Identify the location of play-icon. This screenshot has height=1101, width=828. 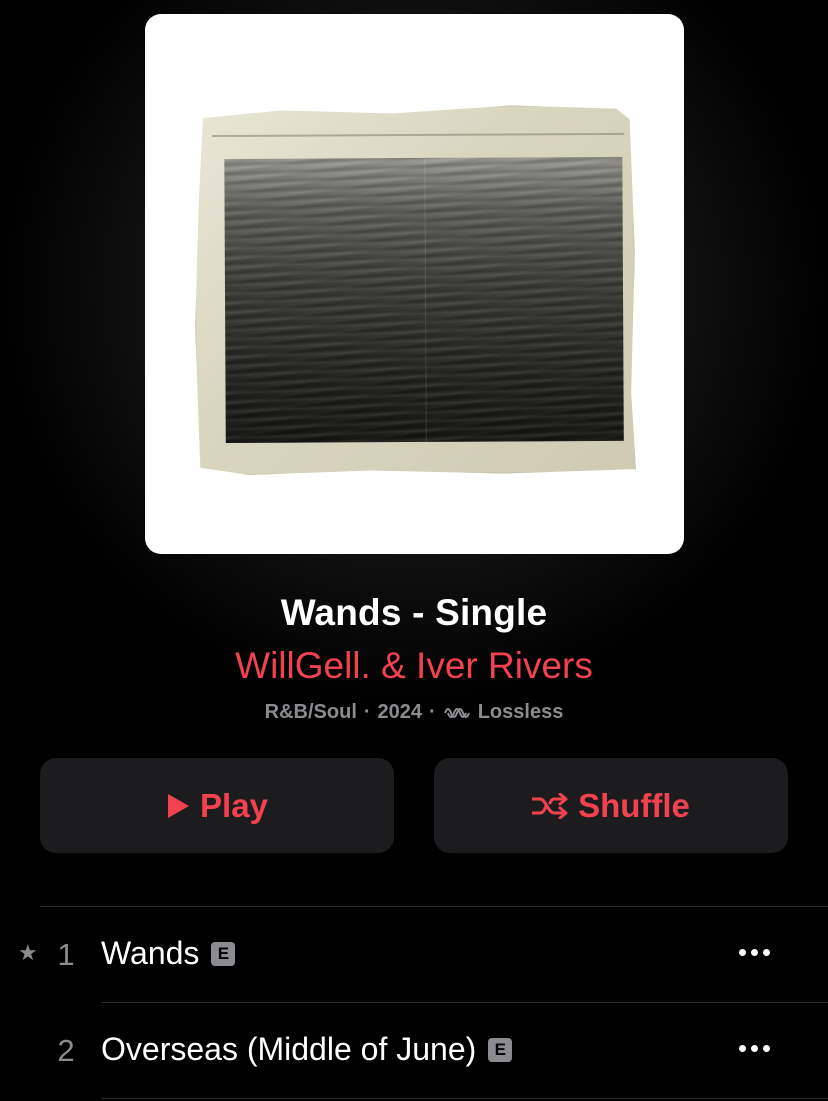
(179, 805).